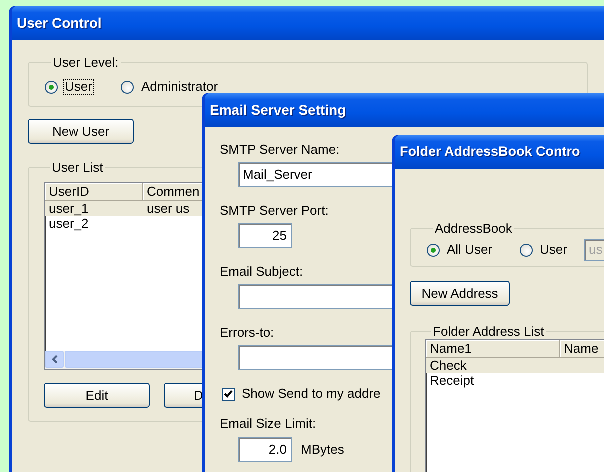 This screenshot has width=604, height=472. I want to click on field-label: Errors-to:, so click(247, 333).